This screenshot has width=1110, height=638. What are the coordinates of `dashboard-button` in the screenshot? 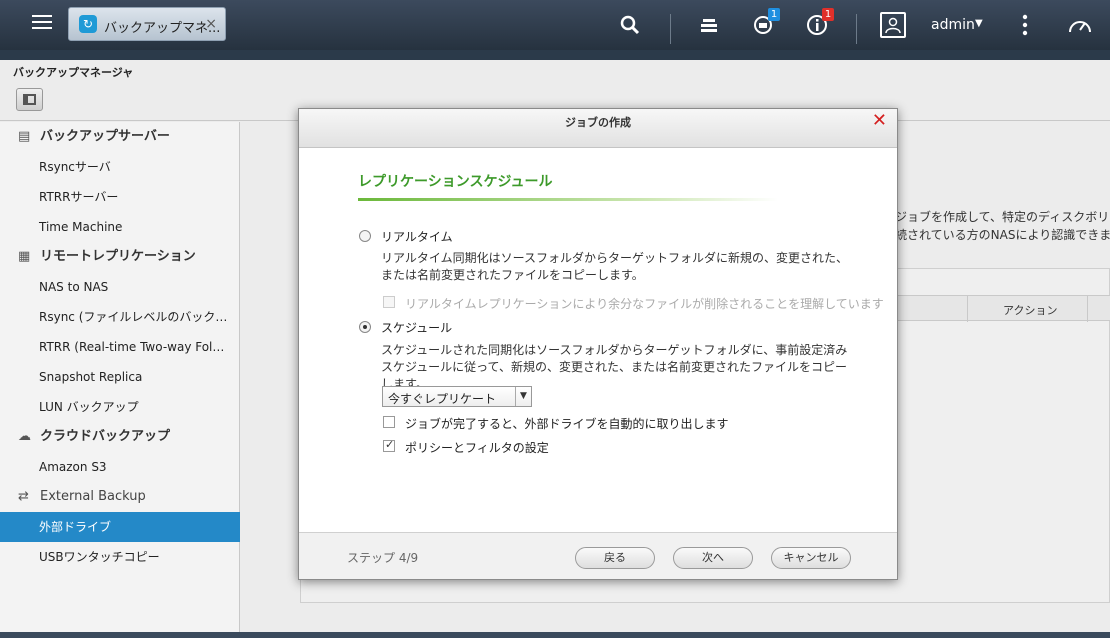 It's located at (1080, 25).